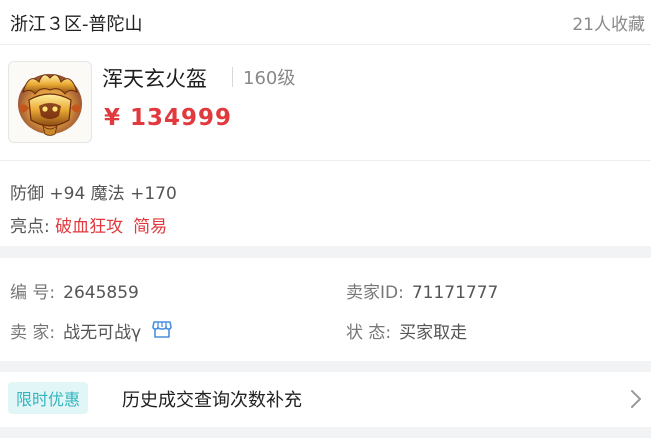  I want to click on chevron-right-icon, so click(636, 401).